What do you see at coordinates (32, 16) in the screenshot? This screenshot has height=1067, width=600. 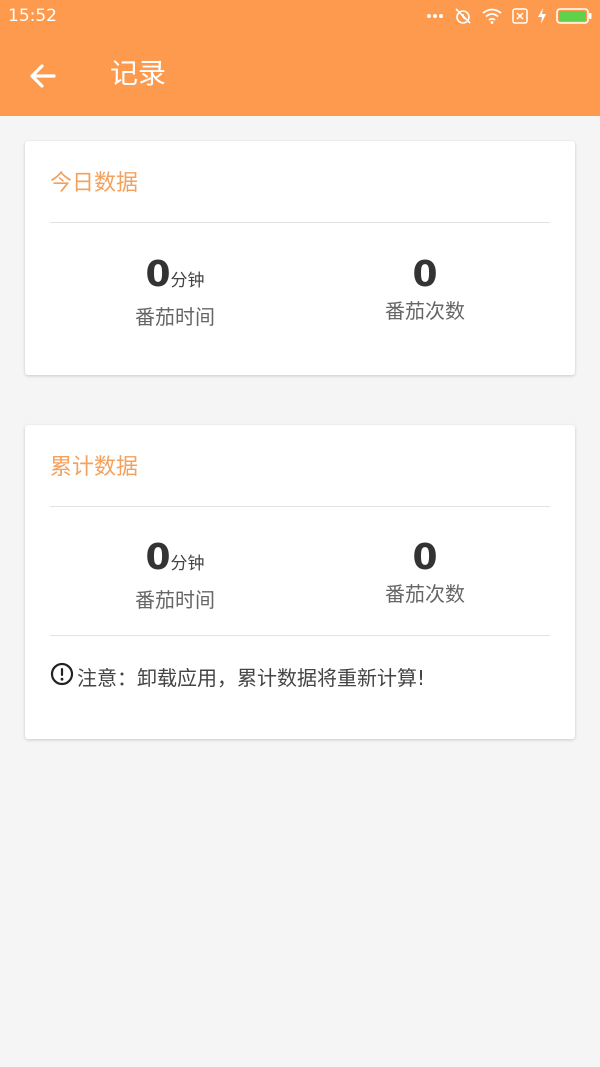 I see `status-time: 15:52` at bounding box center [32, 16].